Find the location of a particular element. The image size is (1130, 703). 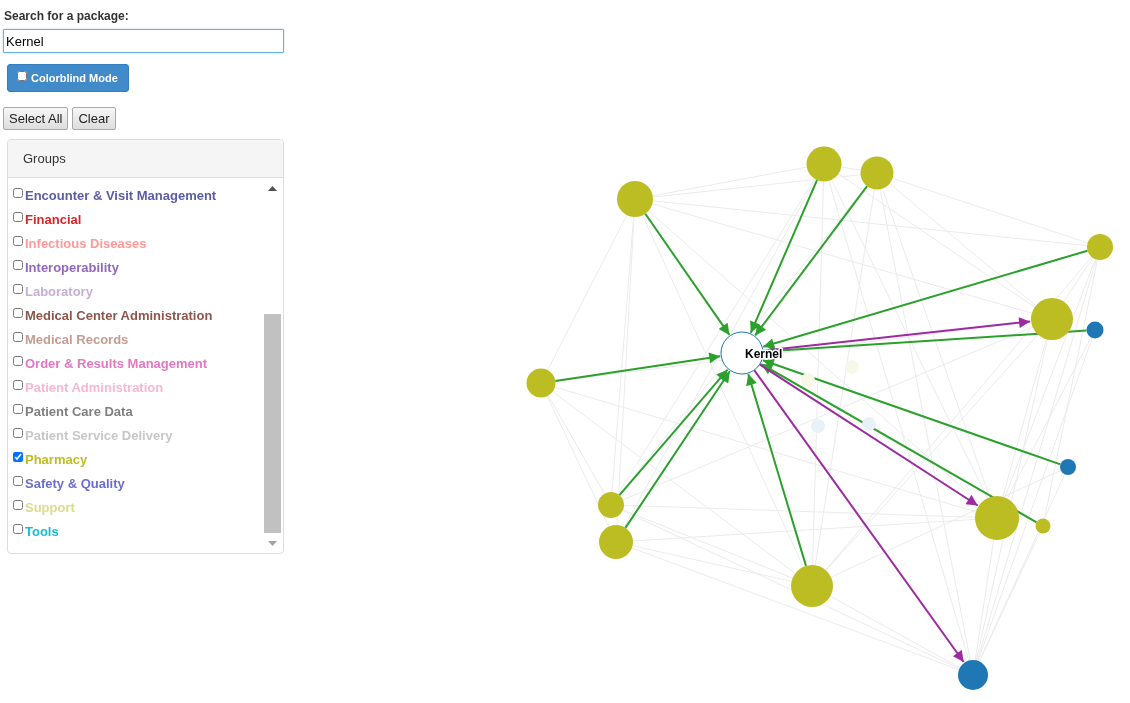

scrollbar-thumb is located at coordinates (272, 423).